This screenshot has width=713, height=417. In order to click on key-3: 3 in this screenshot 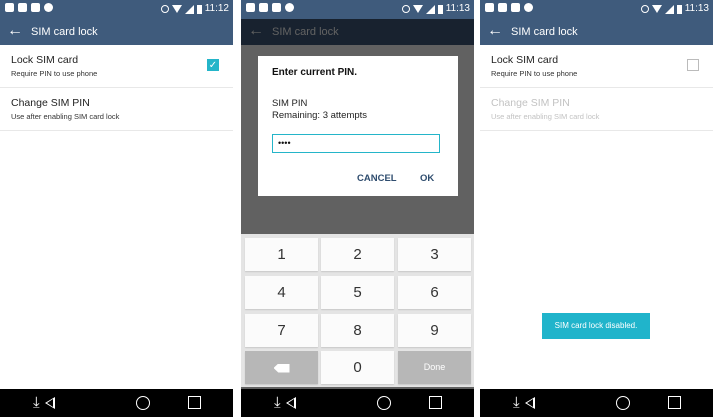, I will do `click(434, 254)`.